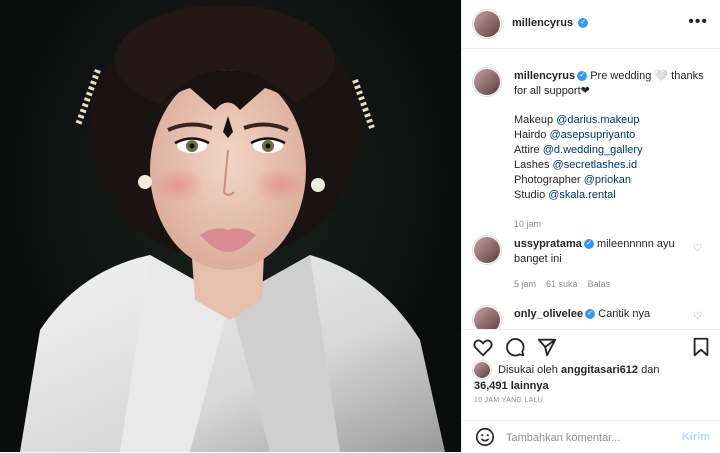 This screenshot has height=453, width=720. What do you see at coordinates (487, 24) in the screenshot?
I see `author-avatar` at bounding box center [487, 24].